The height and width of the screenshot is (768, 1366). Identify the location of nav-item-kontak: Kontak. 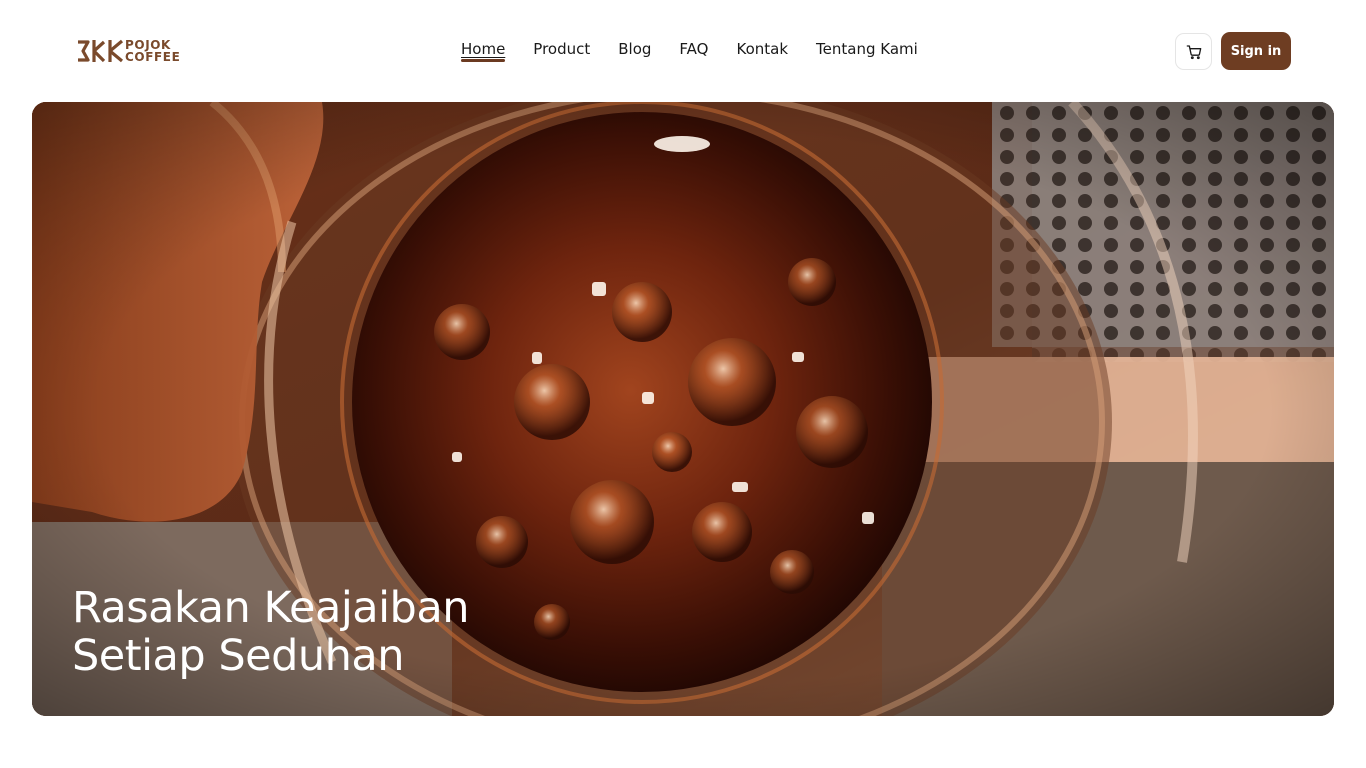
(762, 49).